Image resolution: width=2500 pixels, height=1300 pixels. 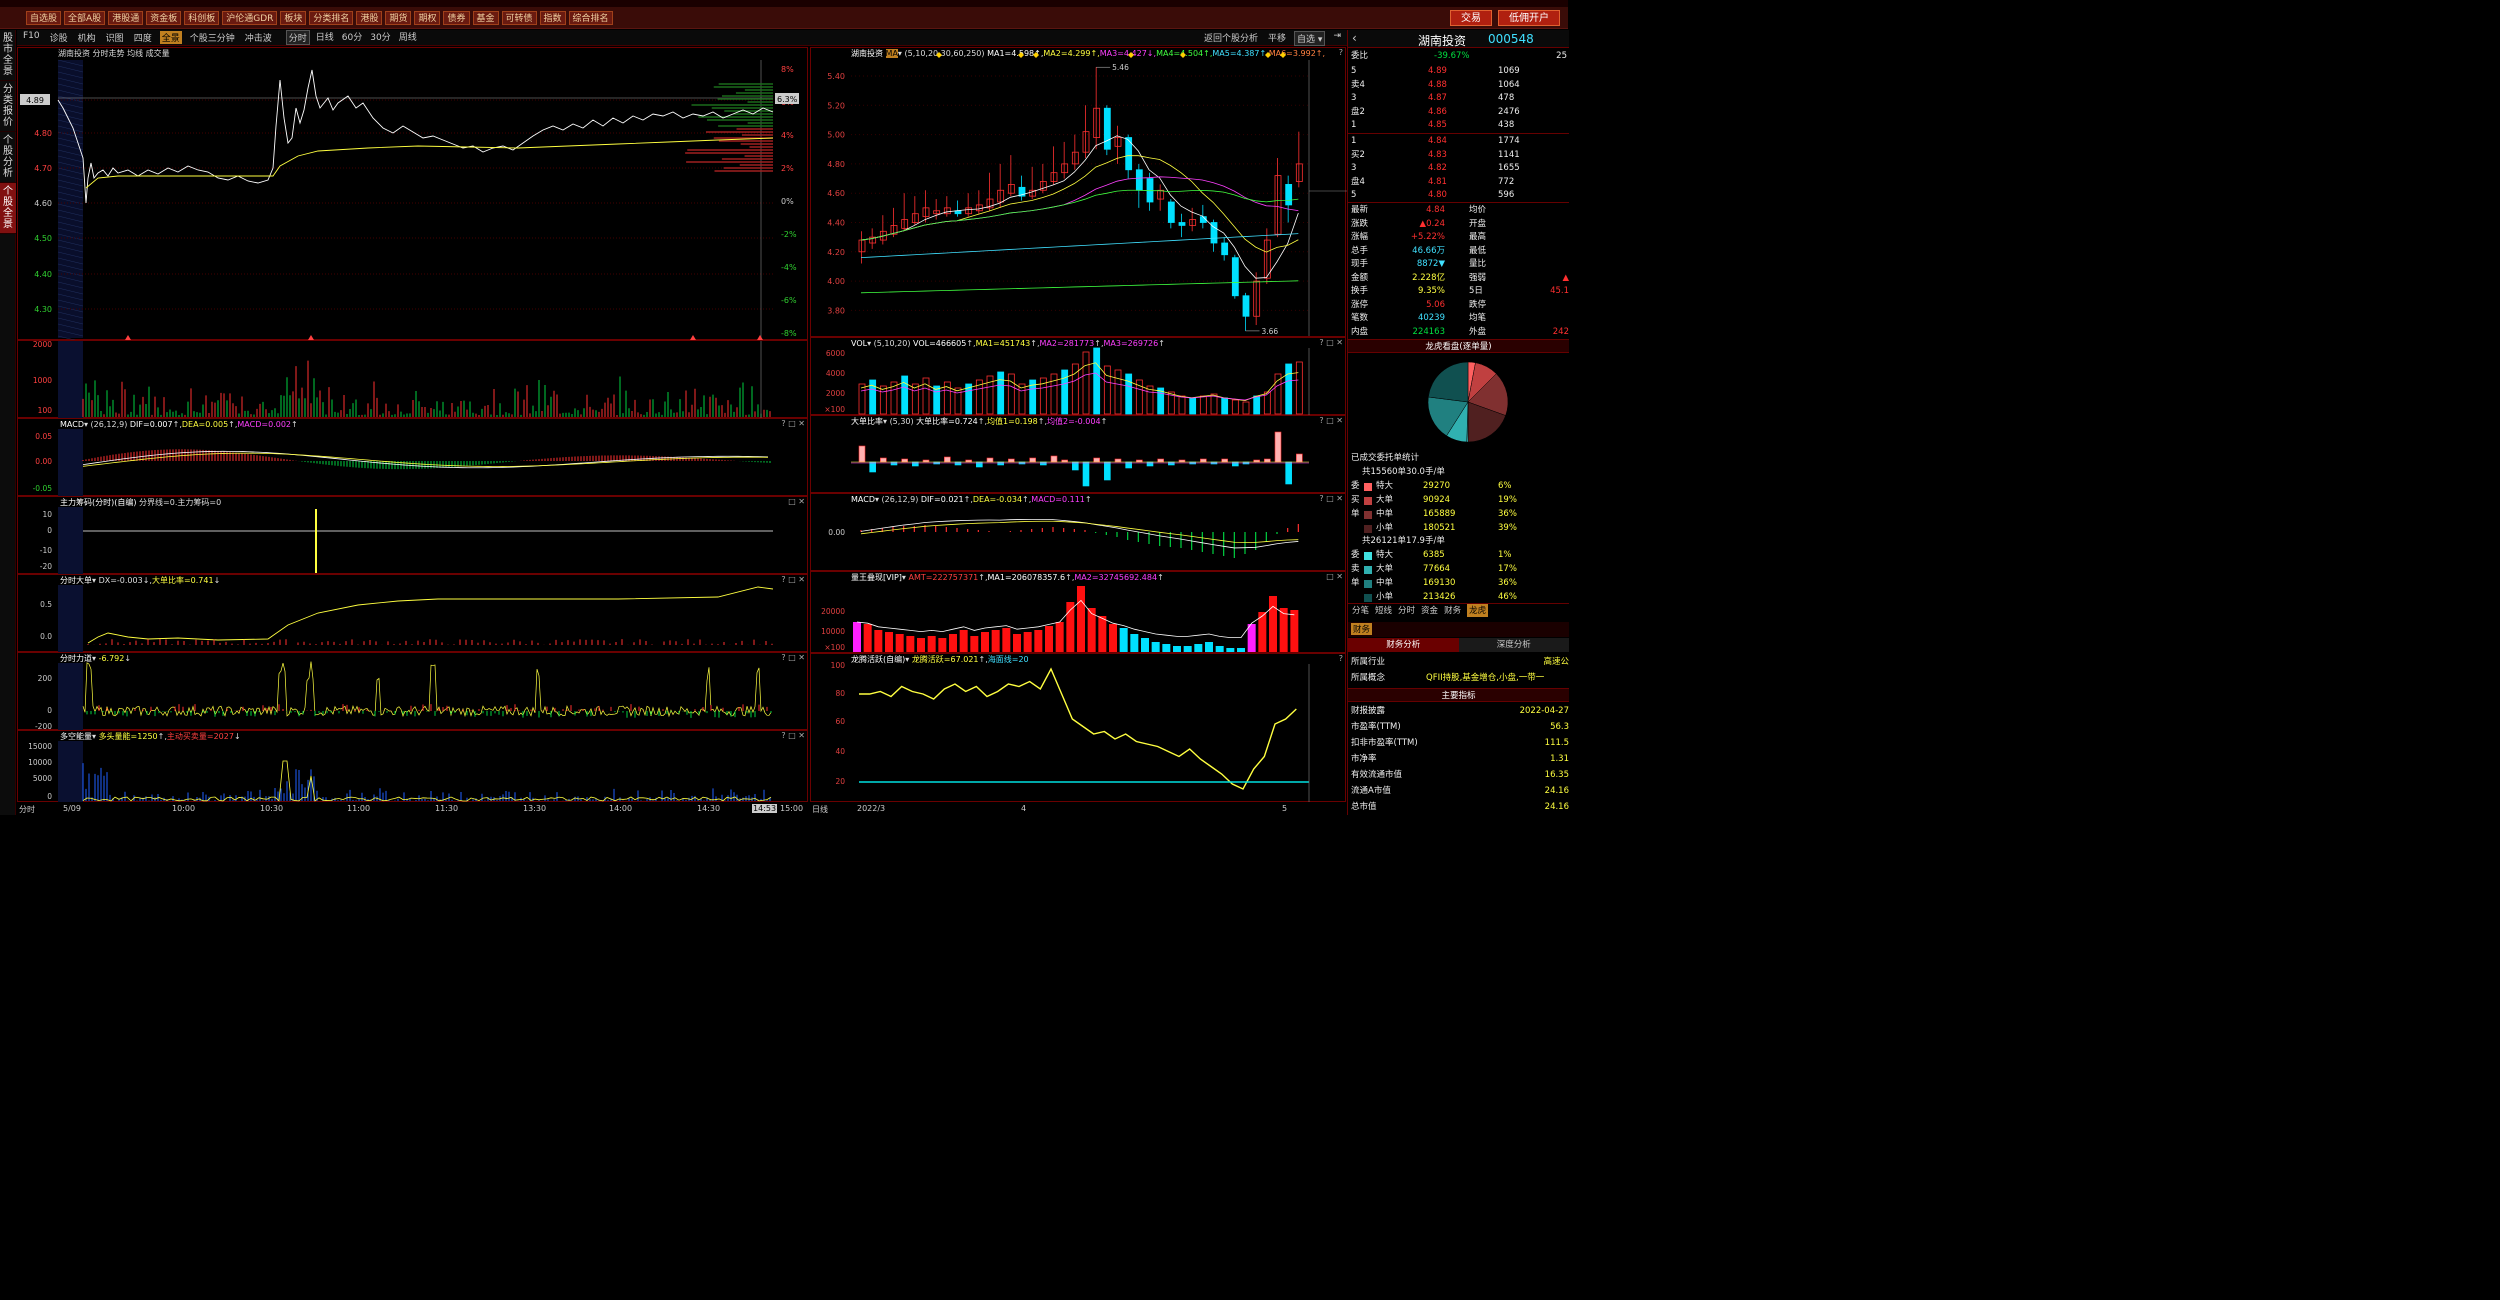 I want to click on bid-row: 1 4.84 1774, so click(x=1458, y=141).